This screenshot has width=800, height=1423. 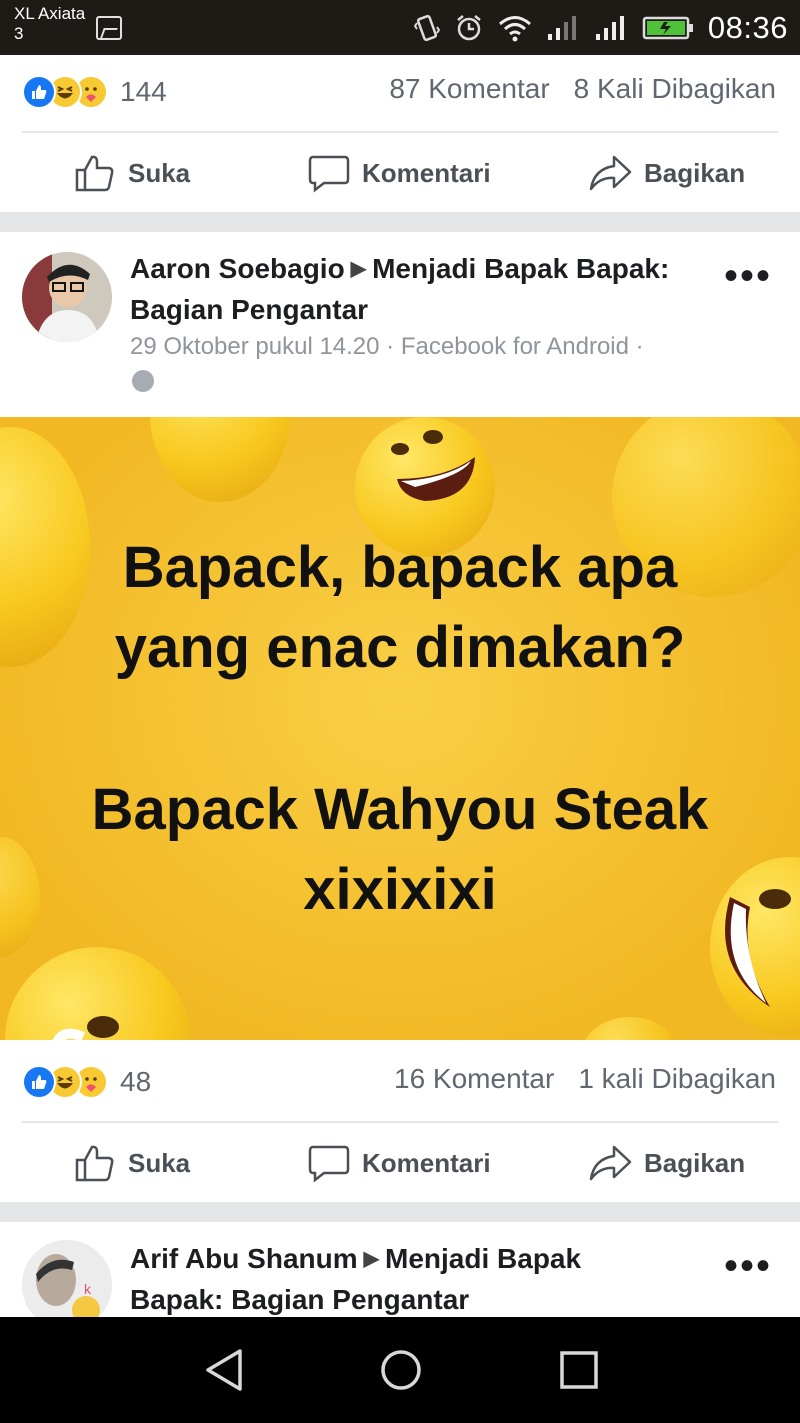 I want to click on post-stats: 144 87 Komentar 8 Kali Dibagikan, so click(x=400, y=93).